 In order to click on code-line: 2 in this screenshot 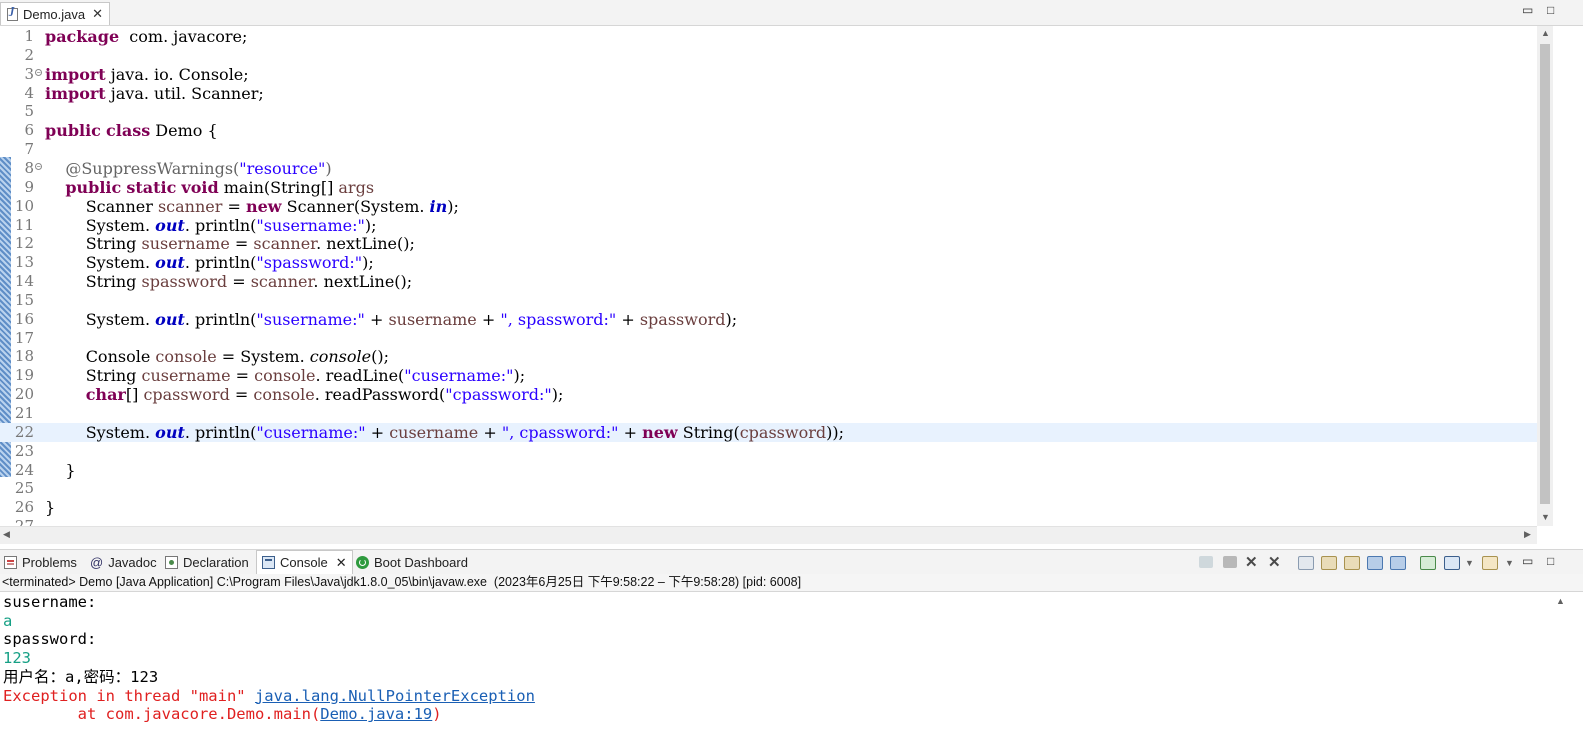, I will do `click(768, 55)`.